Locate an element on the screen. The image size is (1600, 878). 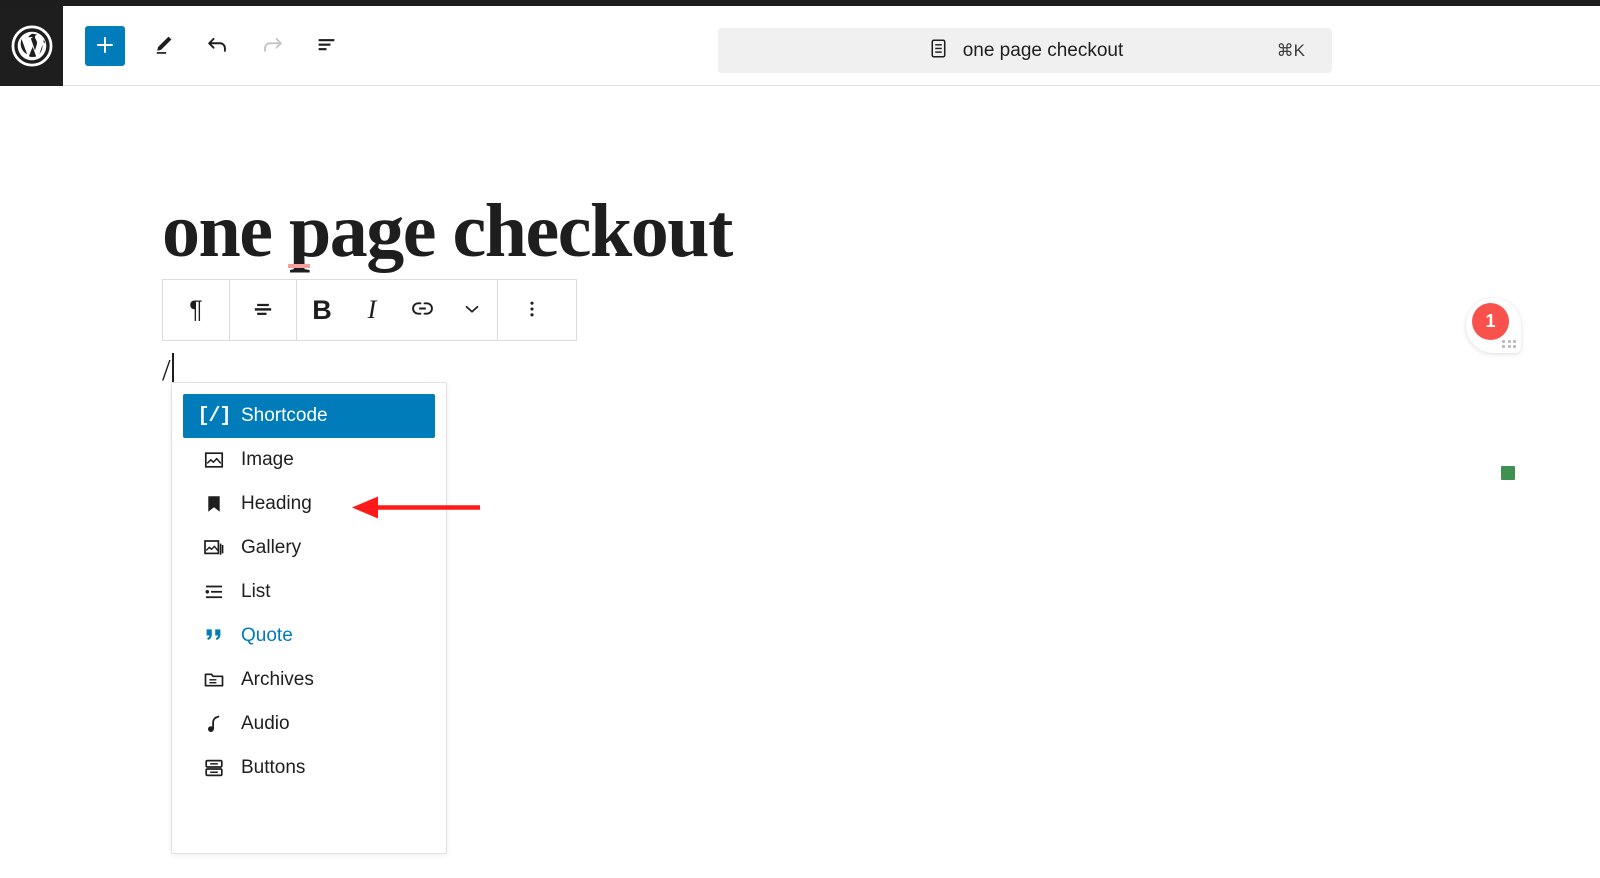
link-button is located at coordinates (422, 310).